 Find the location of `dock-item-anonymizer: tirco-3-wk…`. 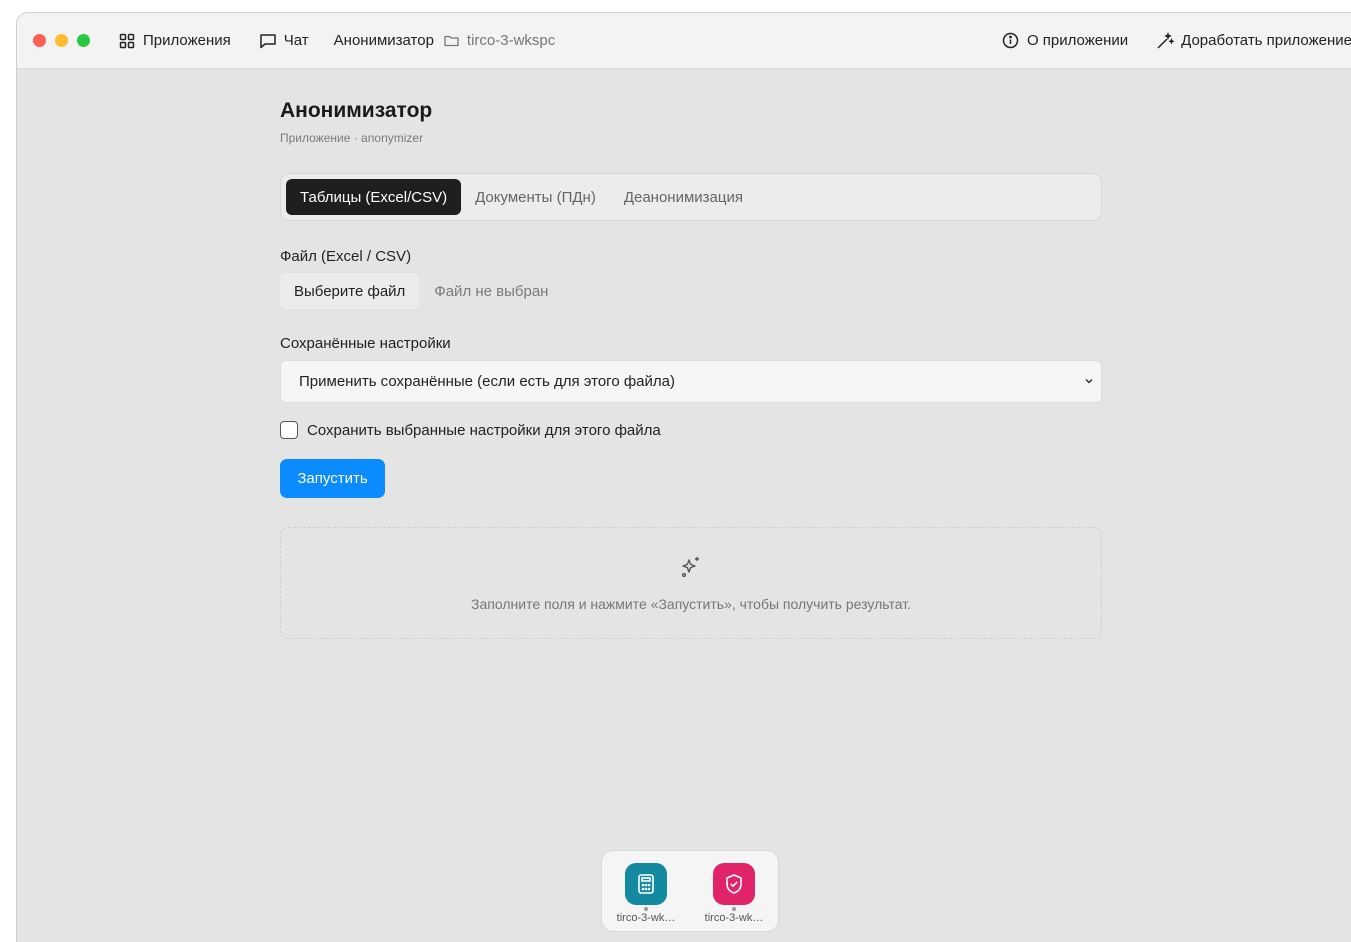

dock-item-anonymizer: tirco-3-wk… is located at coordinates (734, 893).